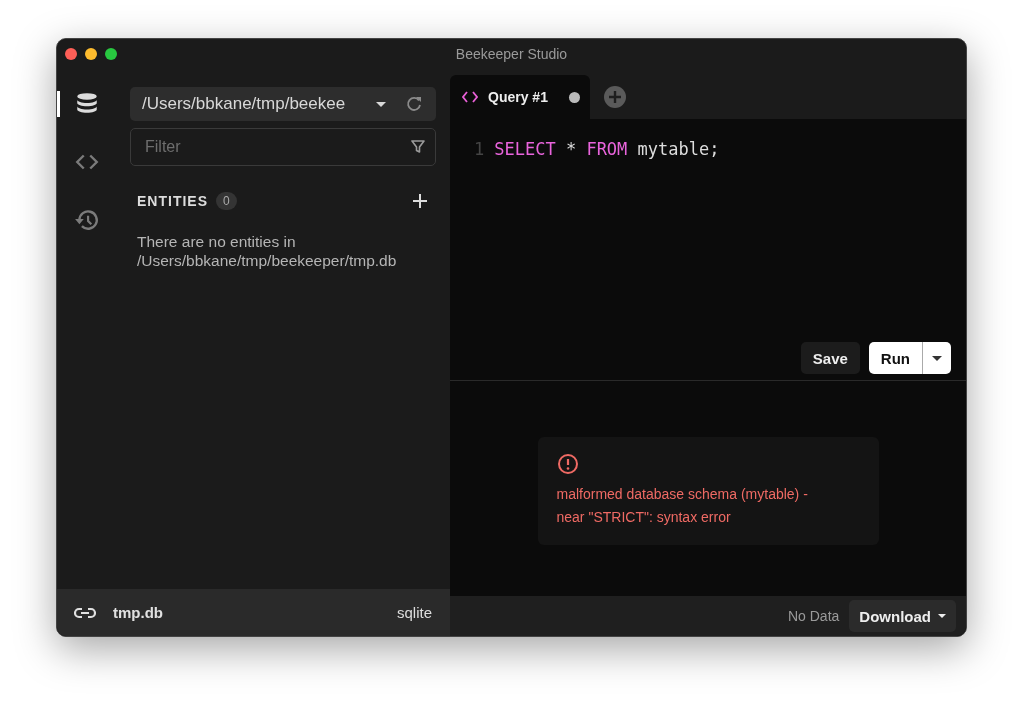 Image resolution: width=1023 pixels, height=712 pixels. What do you see at coordinates (172, 201) in the screenshot?
I see `section-heading: ENTITIES` at bounding box center [172, 201].